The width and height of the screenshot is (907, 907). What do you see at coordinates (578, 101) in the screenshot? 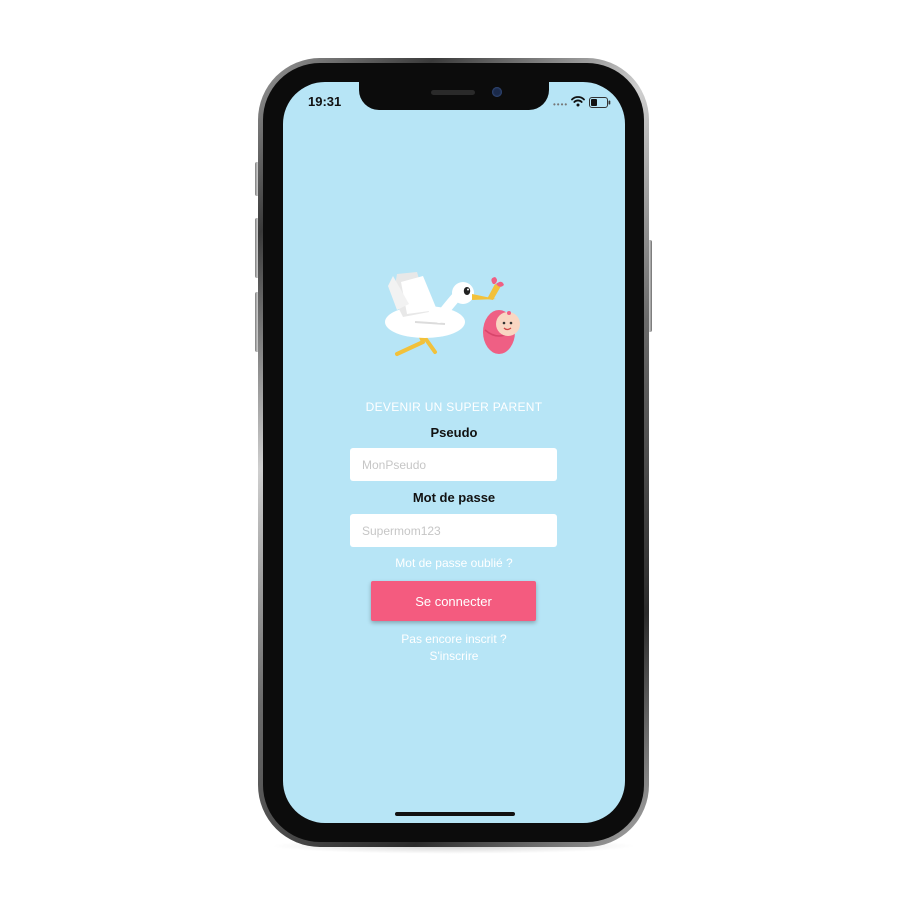
I see `wifi-icon` at bounding box center [578, 101].